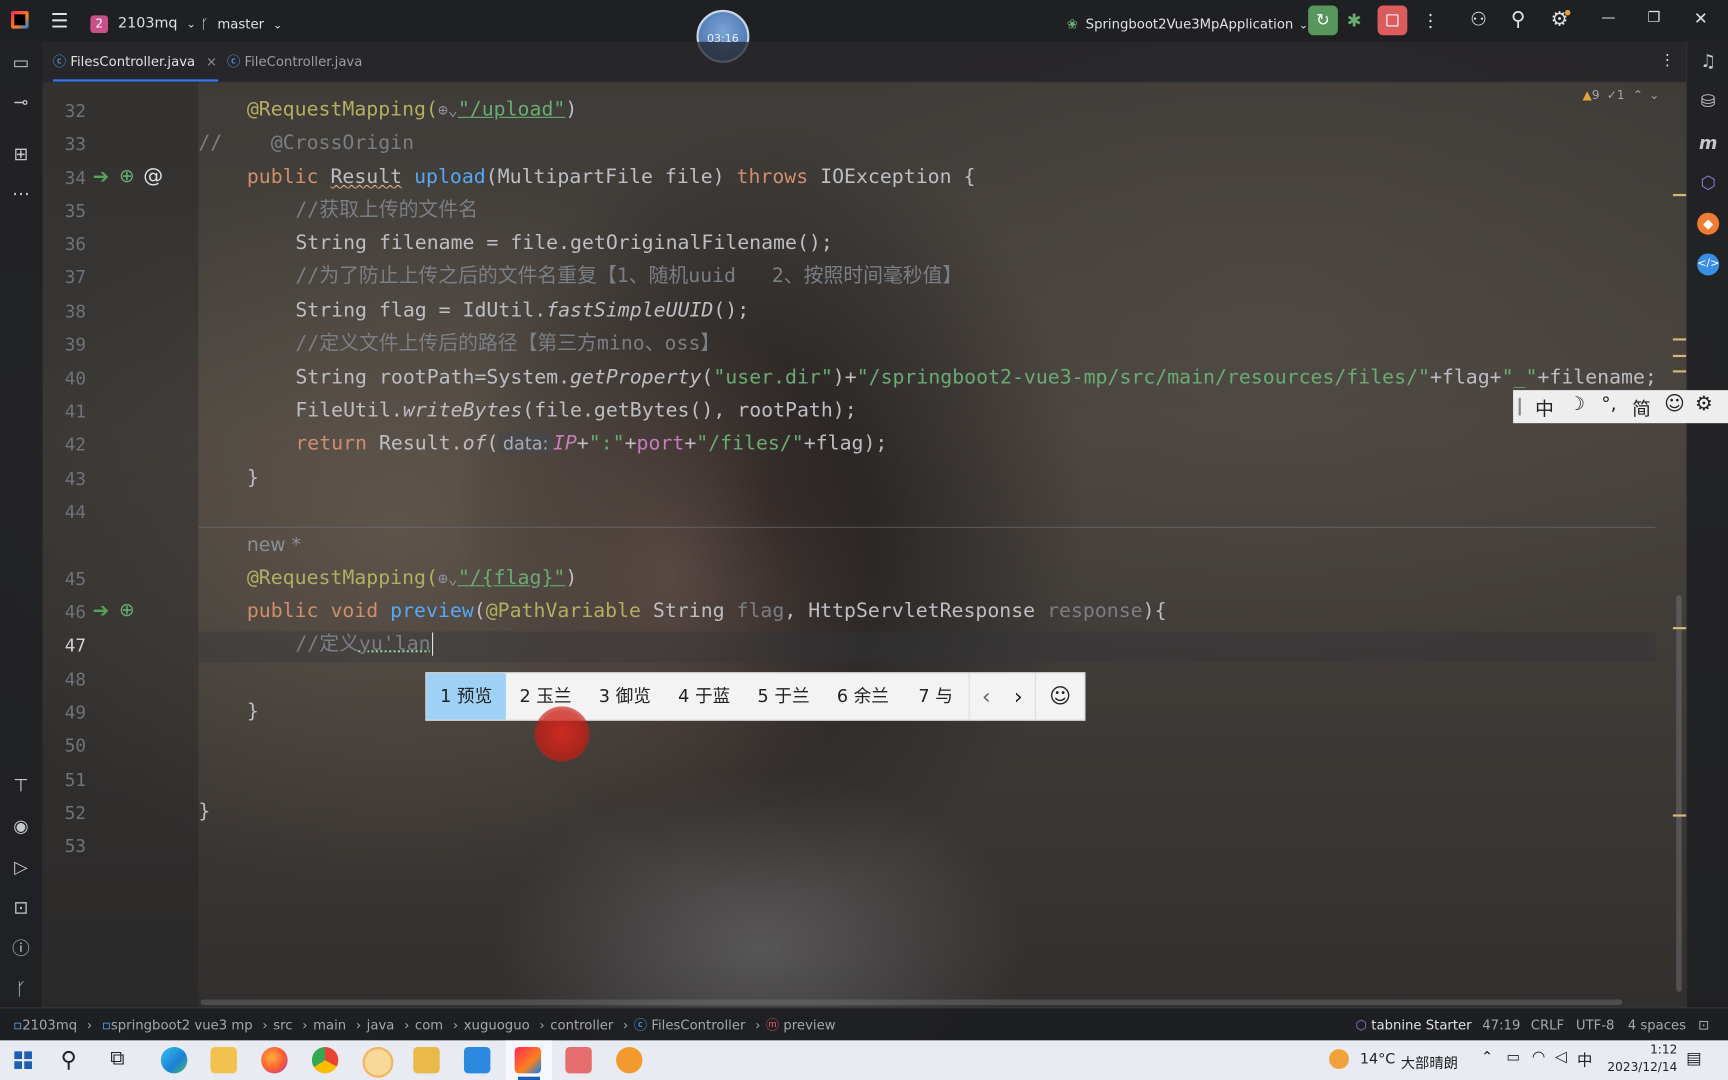 This screenshot has height=1080, width=1728. I want to click on plugin-hex-icon: ⬡, so click(1708, 183).